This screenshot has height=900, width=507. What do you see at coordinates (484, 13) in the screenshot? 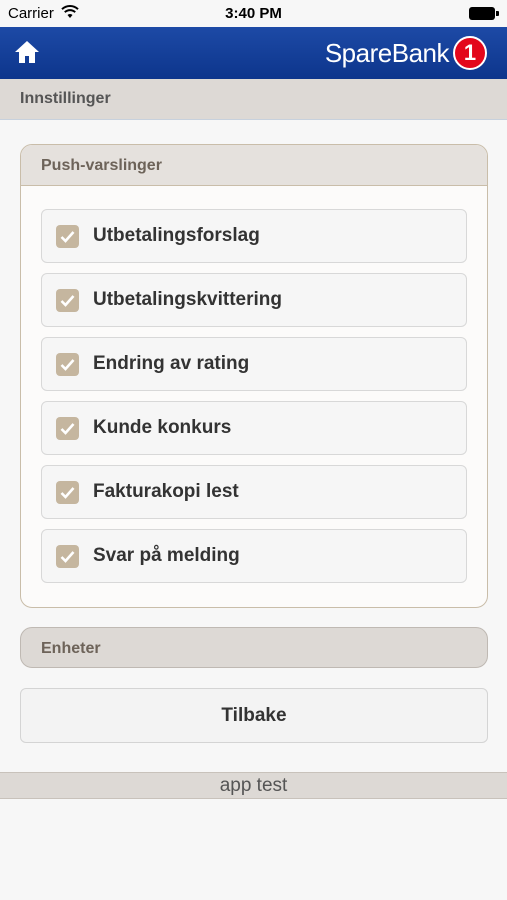
I see `battery-icon` at bounding box center [484, 13].